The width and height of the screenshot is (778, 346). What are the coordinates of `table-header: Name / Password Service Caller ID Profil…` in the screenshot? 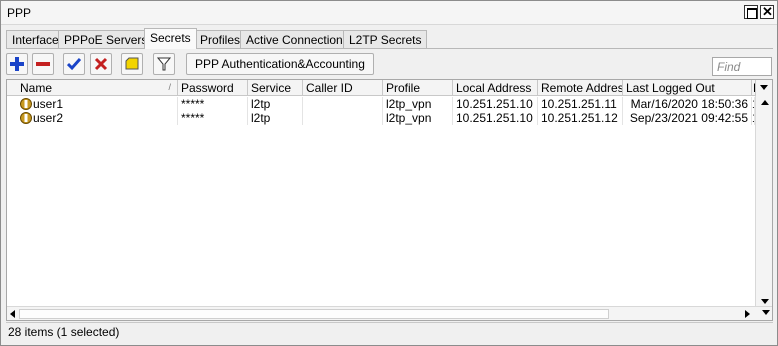 It's located at (389, 88).